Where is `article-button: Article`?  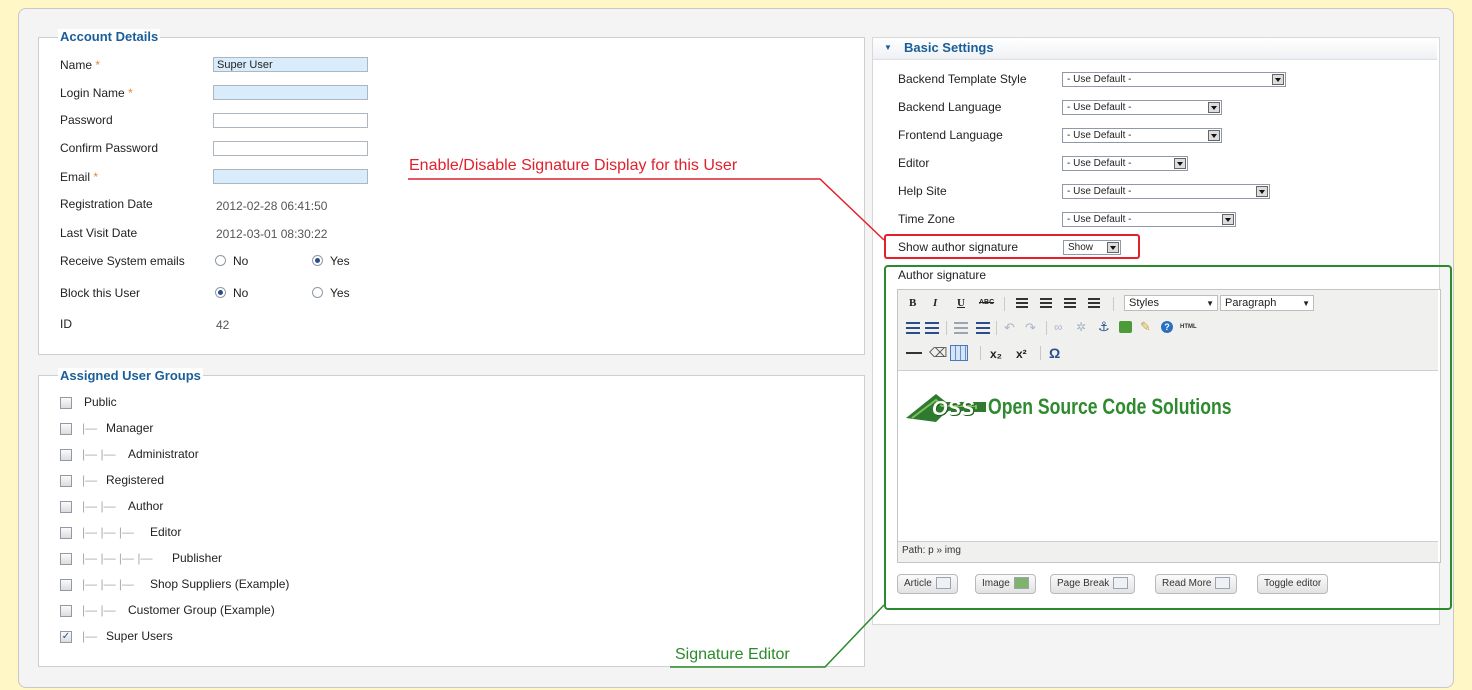 article-button: Article is located at coordinates (927, 584).